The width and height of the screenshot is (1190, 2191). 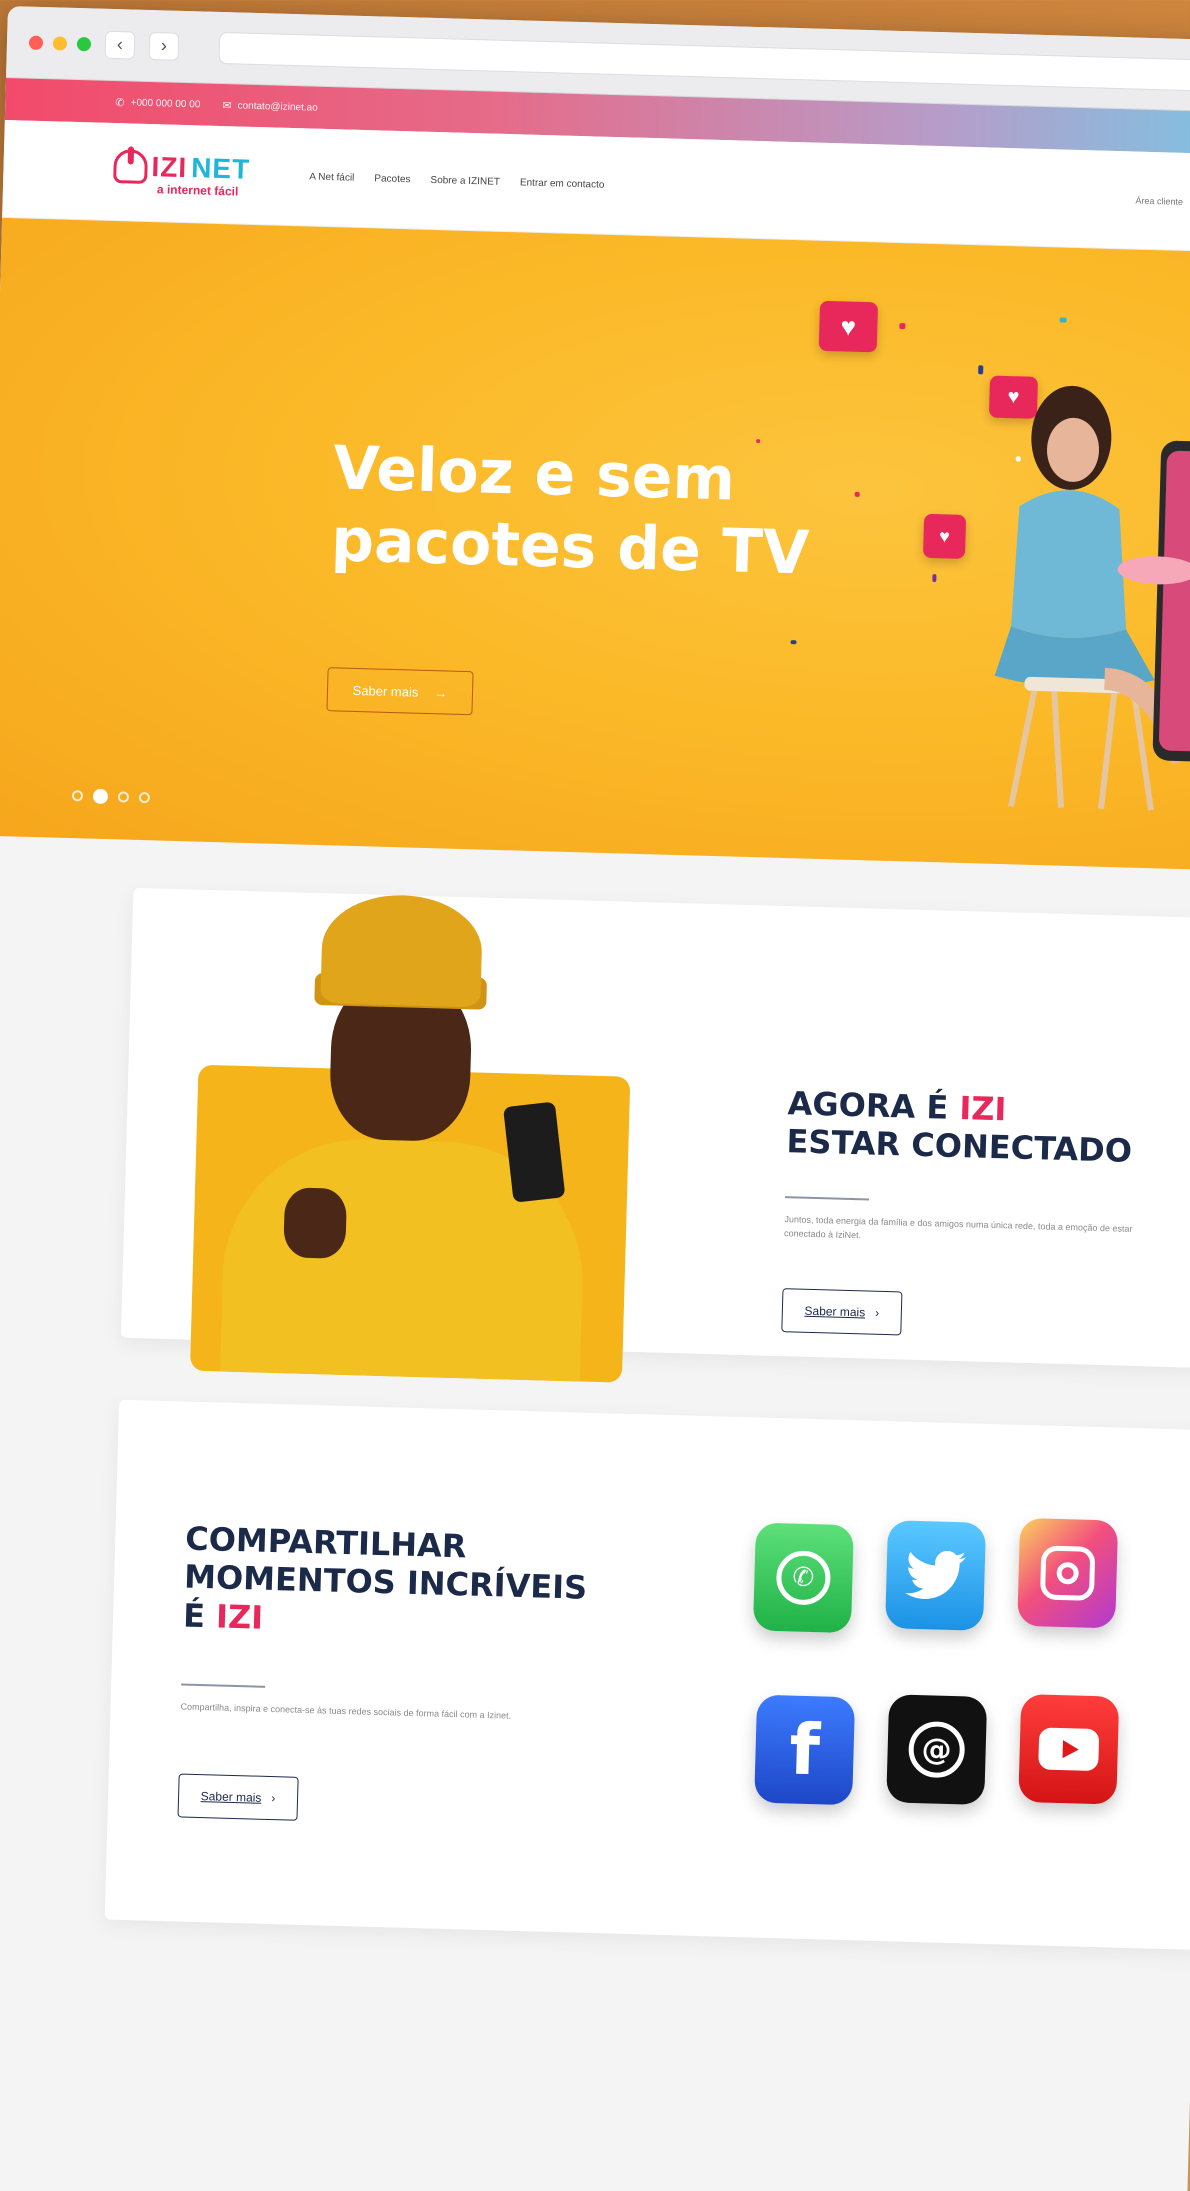 I want to click on section1-title: AGORA É IZI ESTAR CONECTADO, so click(x=959, y=1127).